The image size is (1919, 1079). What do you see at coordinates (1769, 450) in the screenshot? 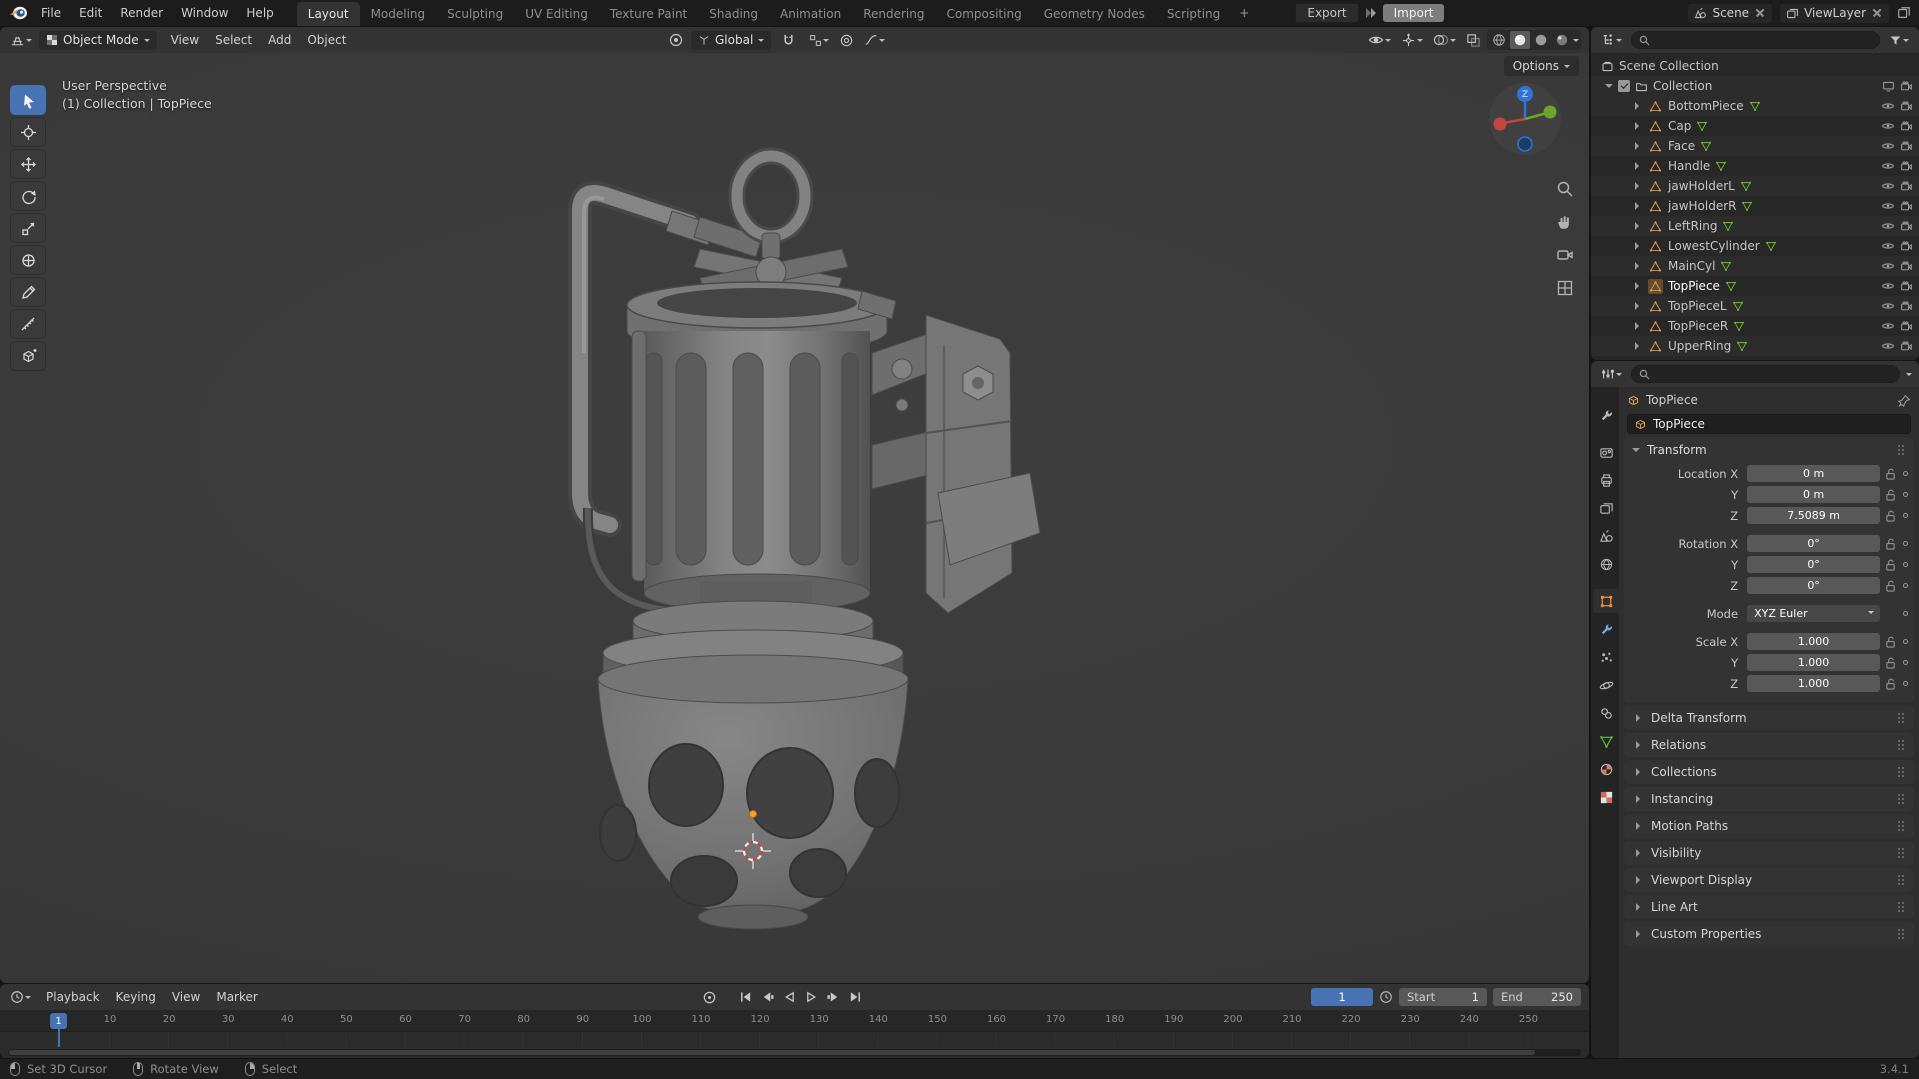
I see `transform-panel-header: Transform` at bounding box center [1769, 450].